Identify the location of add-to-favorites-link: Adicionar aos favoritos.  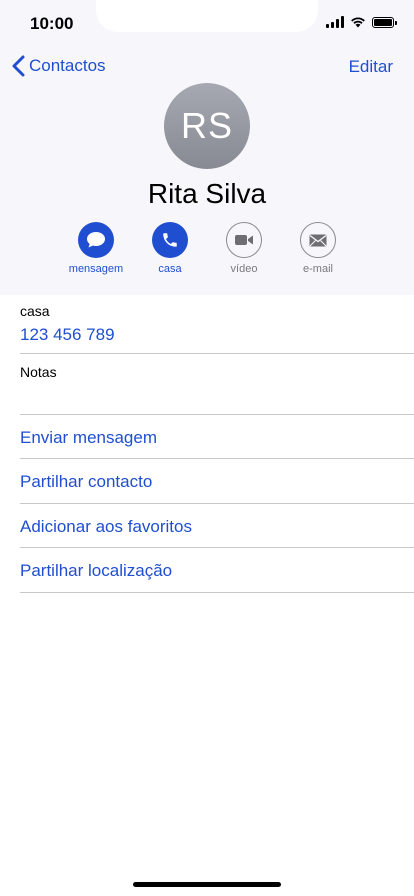
(106, 527).